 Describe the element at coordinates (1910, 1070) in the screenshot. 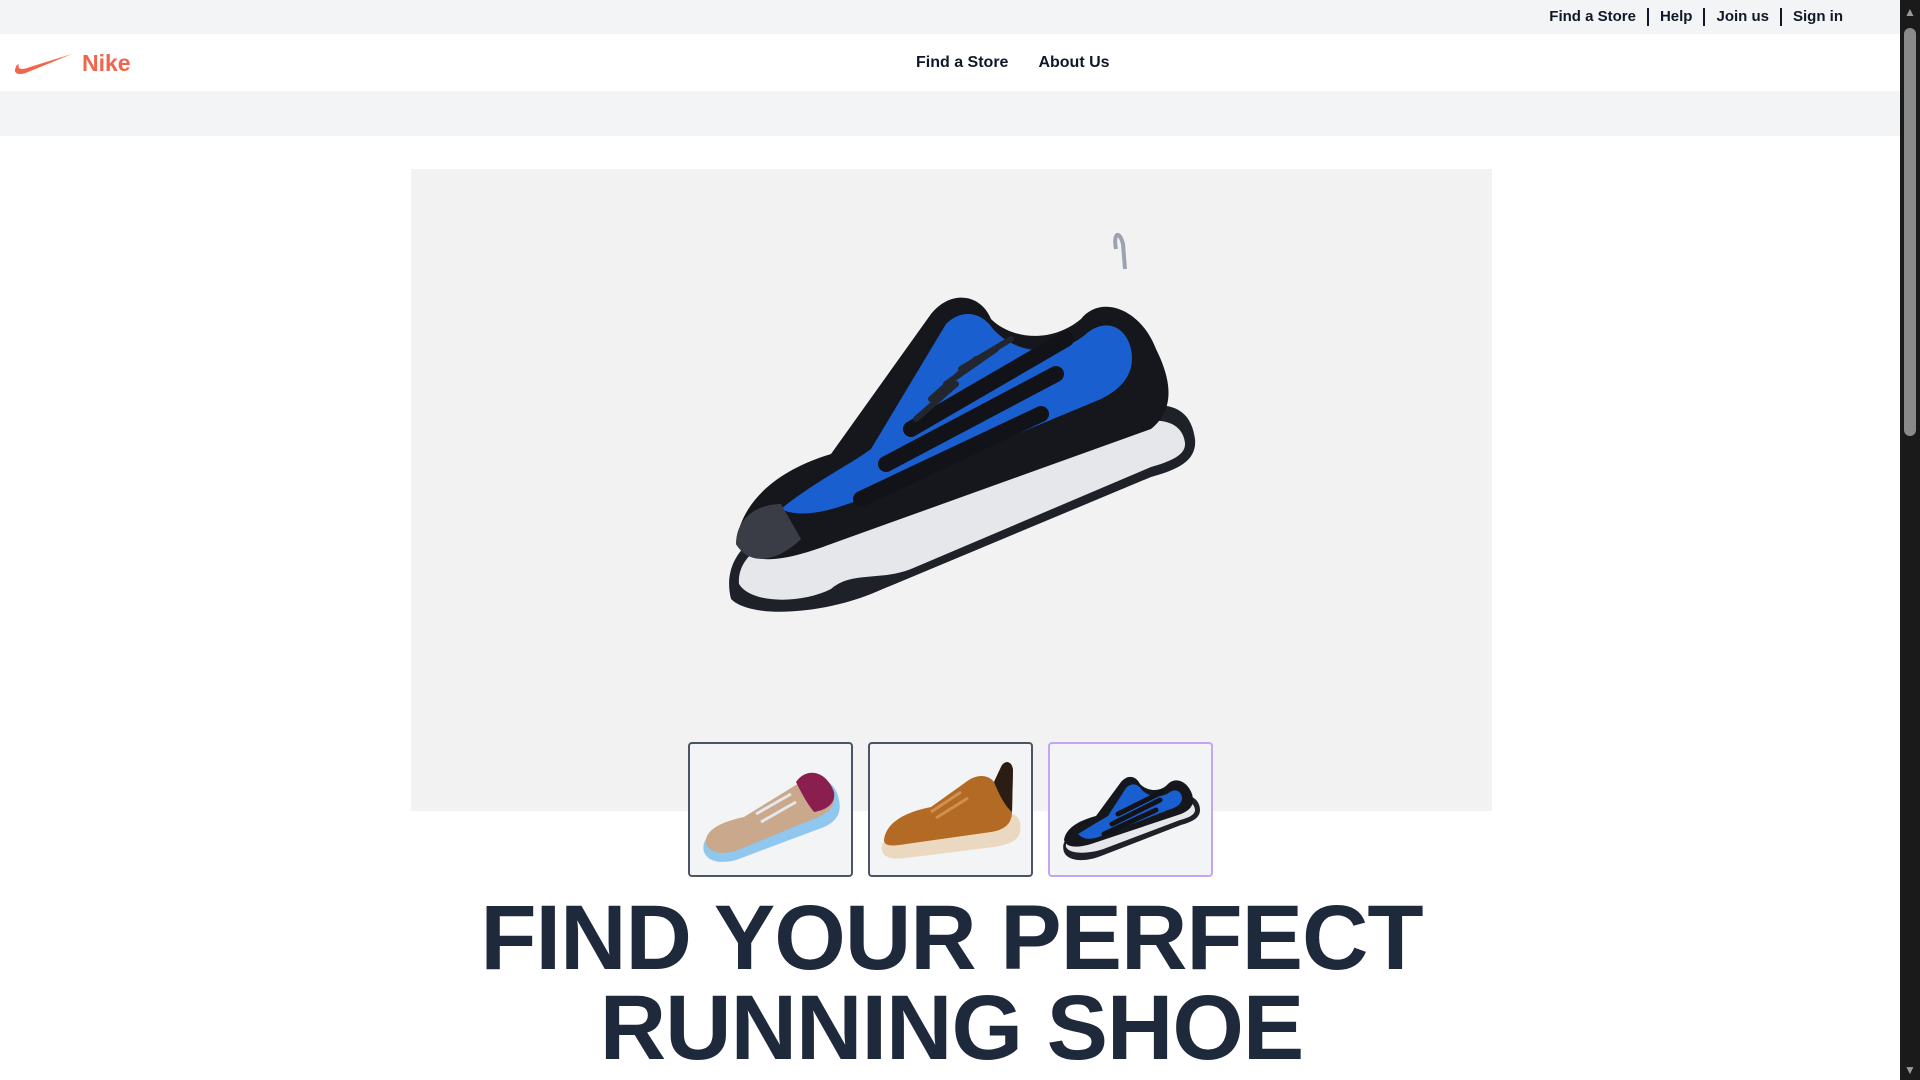

I see `scroll-down-arrow-icon: ▼` at that location.